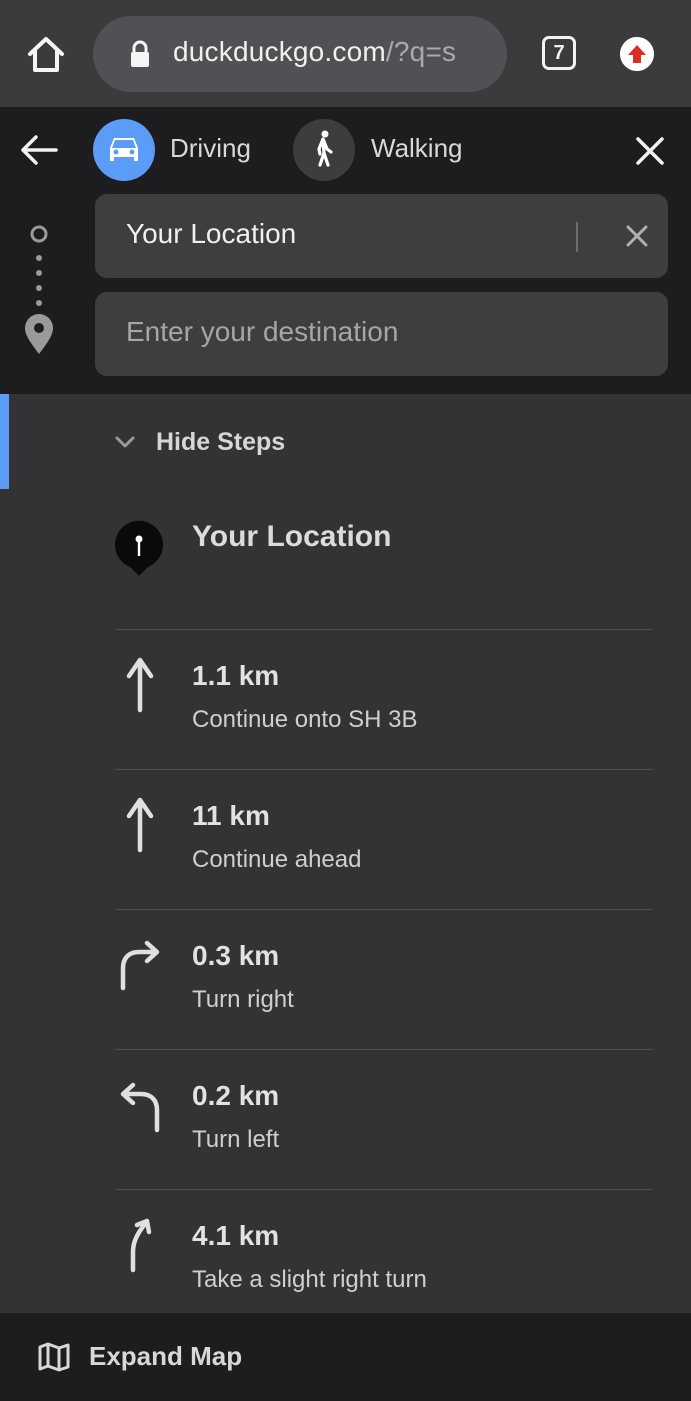 The image size is (691, 1401). I want to click on expand-map-bar: Expand Map, so click(345, 1357).